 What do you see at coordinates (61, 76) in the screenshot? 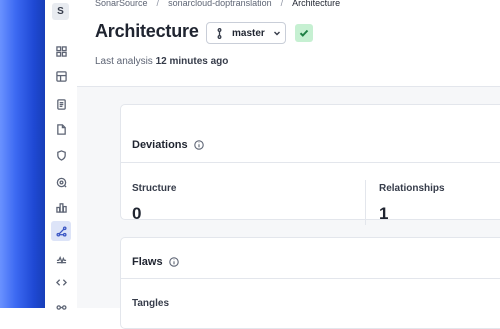
I see `layout-icon` at bounding box center [61, 76].